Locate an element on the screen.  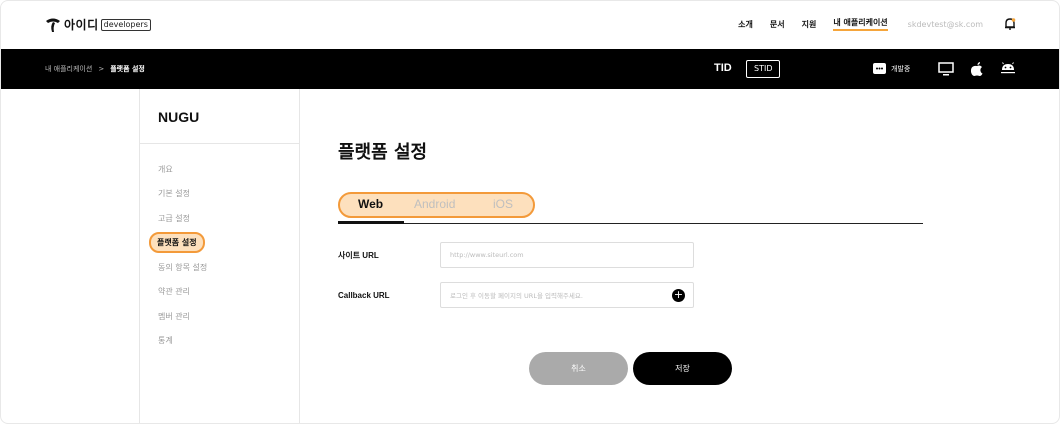
save-button: 저장 is located at coordinates (682, 368).